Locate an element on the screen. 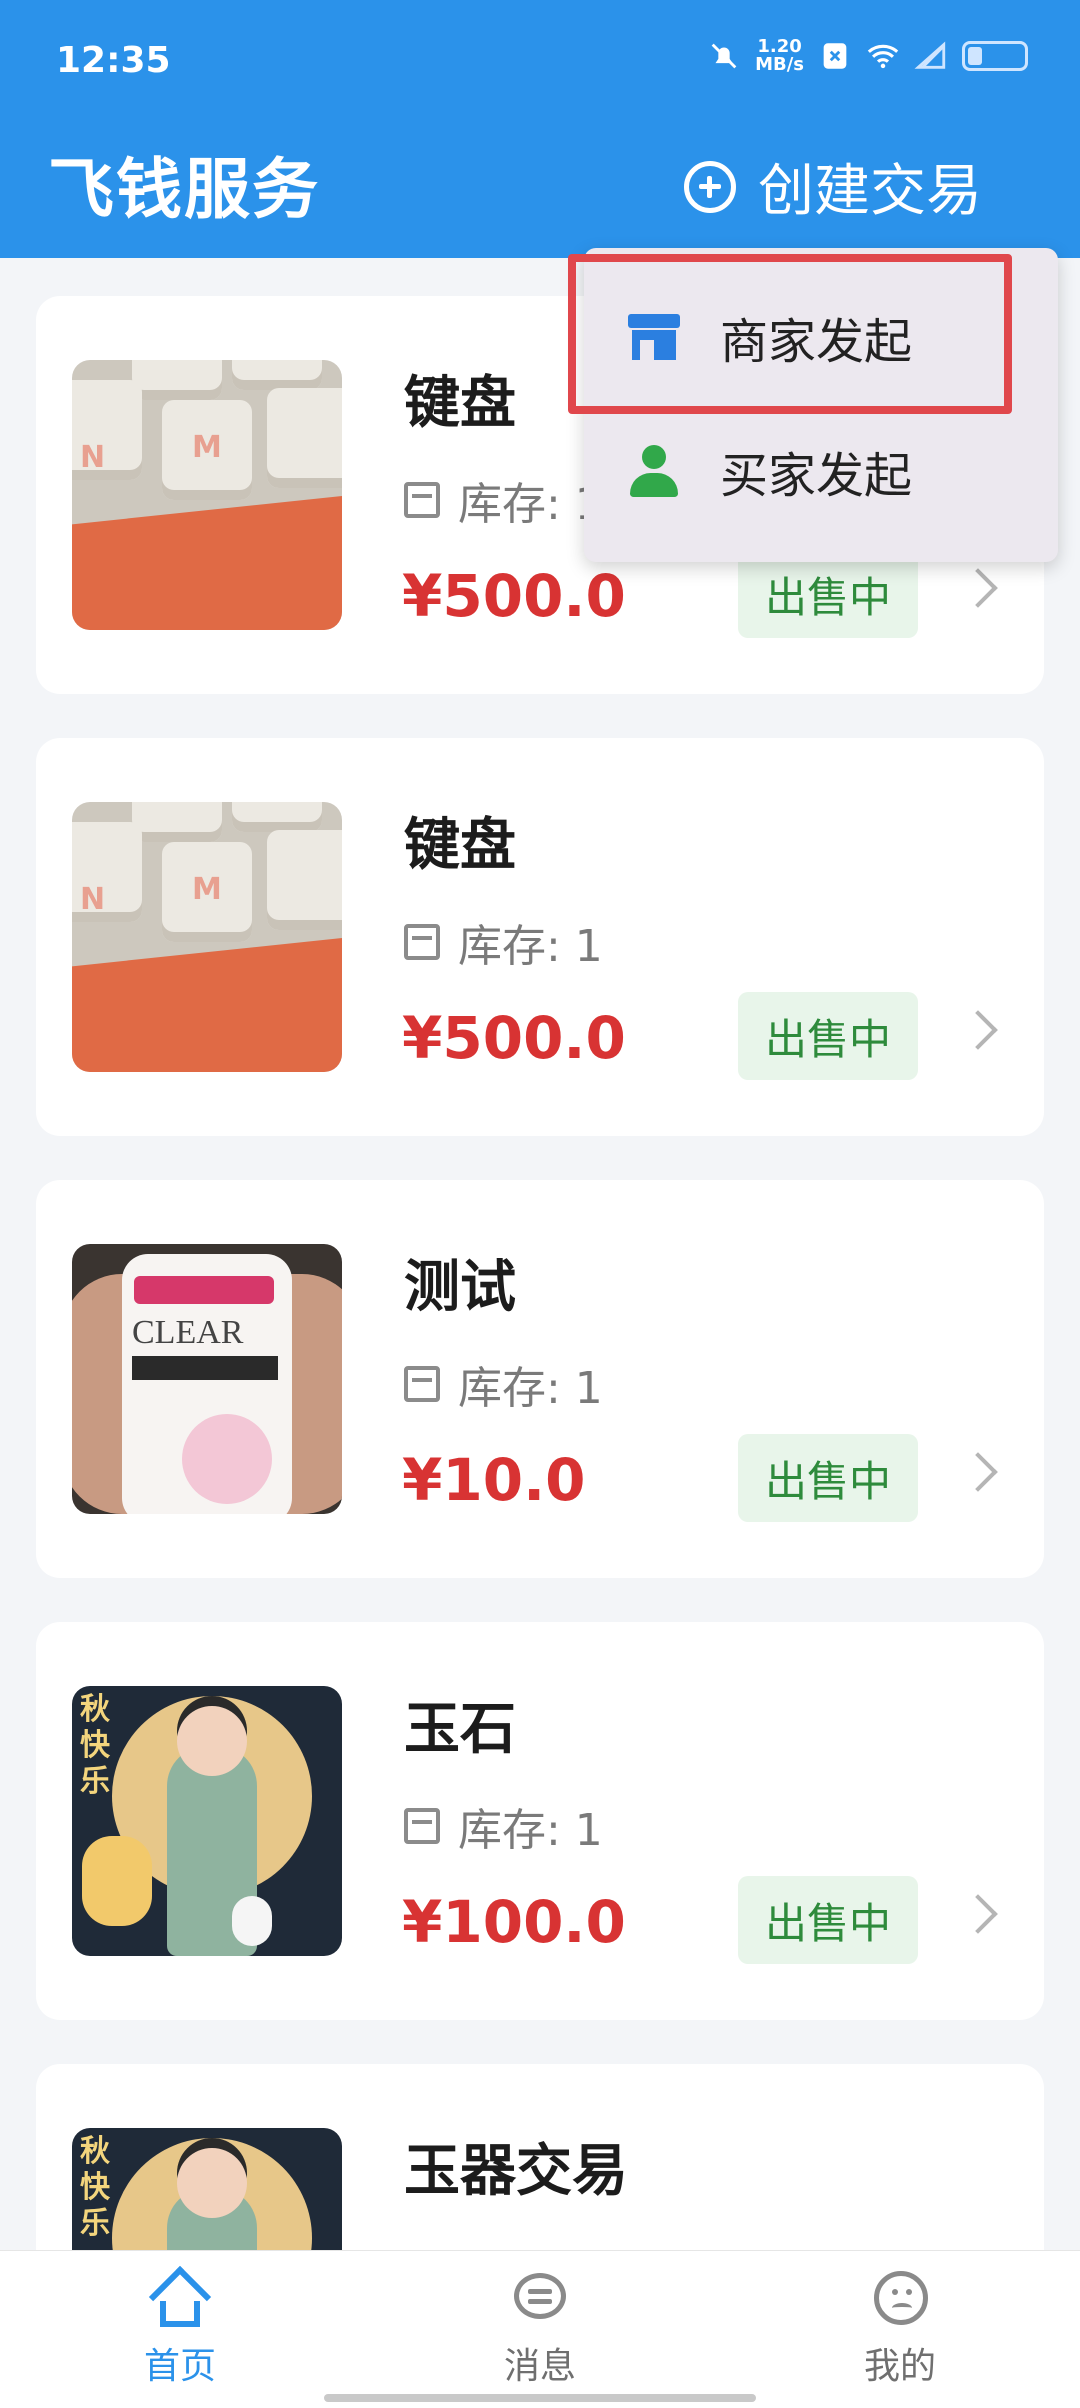 Image resolution: width=1080 pixels, height=2408 pixels. mute-bell-icon is located at coordinates (724, 56).